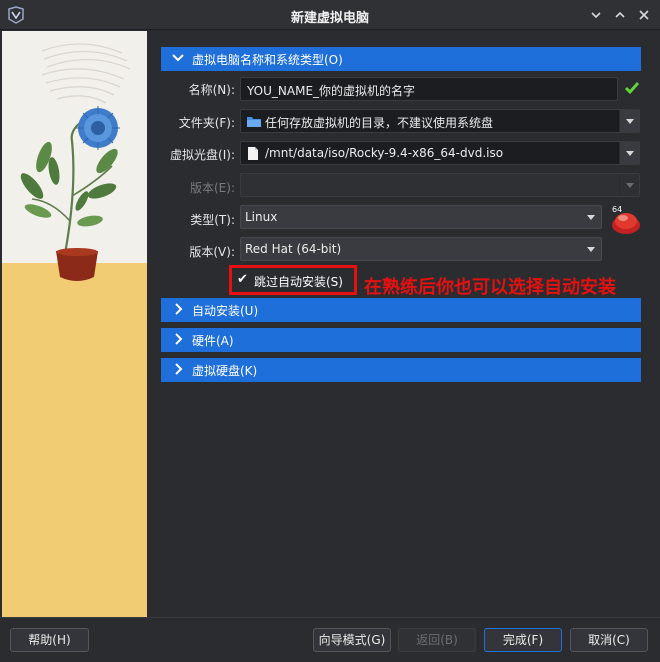  I want to click on back-button: 返回(B), so click(437, 640).